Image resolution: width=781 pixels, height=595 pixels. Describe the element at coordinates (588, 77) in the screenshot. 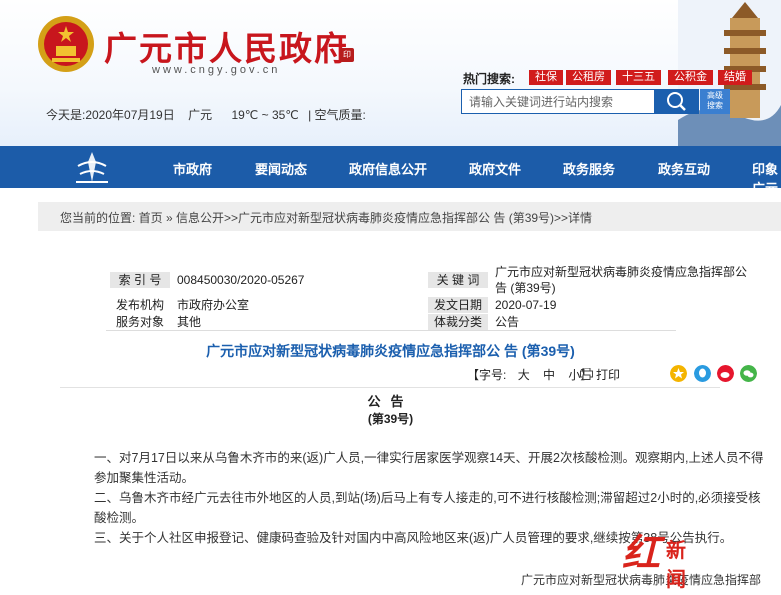

I see `hot-tag-public-housing: 公租房` at that location.